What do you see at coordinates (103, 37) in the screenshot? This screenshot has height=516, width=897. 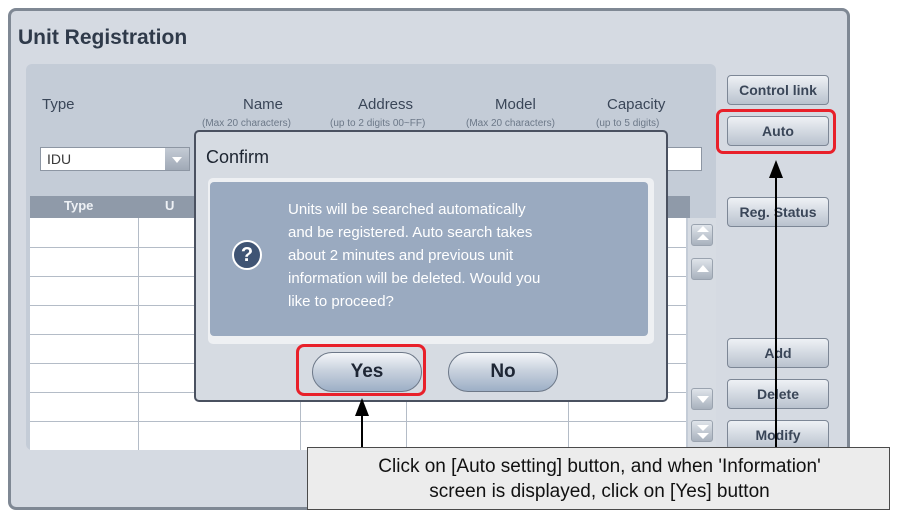 I see `window-title: Unit Registration` at bounding box center [103, 37].